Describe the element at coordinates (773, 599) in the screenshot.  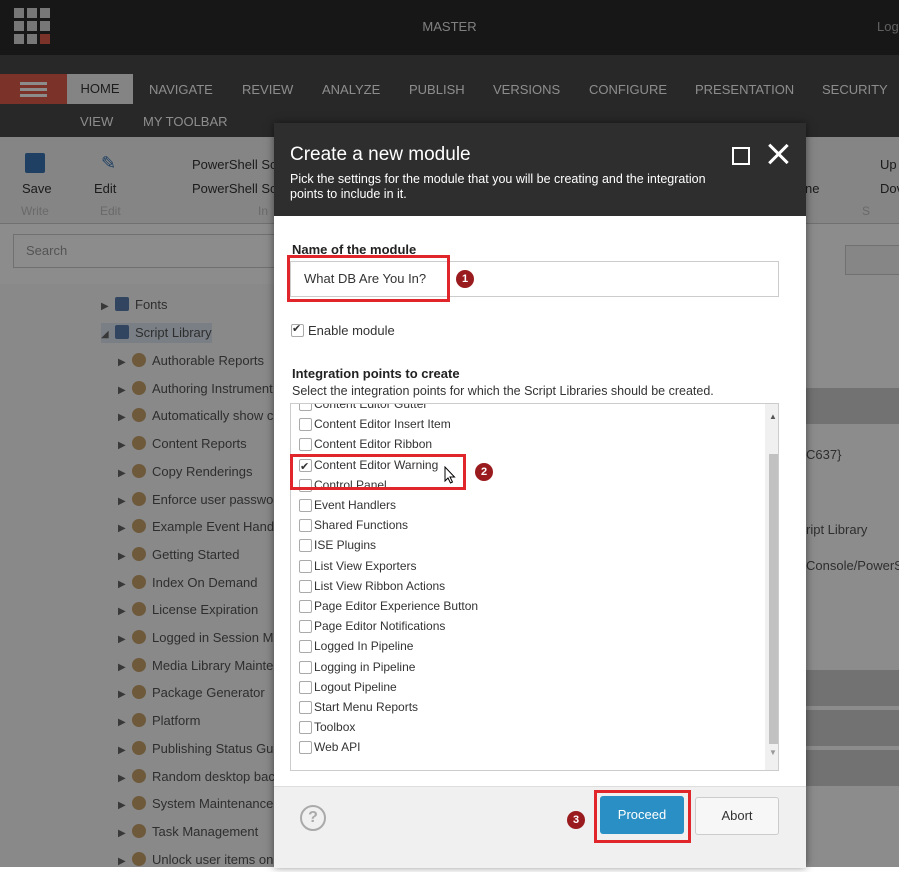
I see `list-scrollbar-thumb` at that location.